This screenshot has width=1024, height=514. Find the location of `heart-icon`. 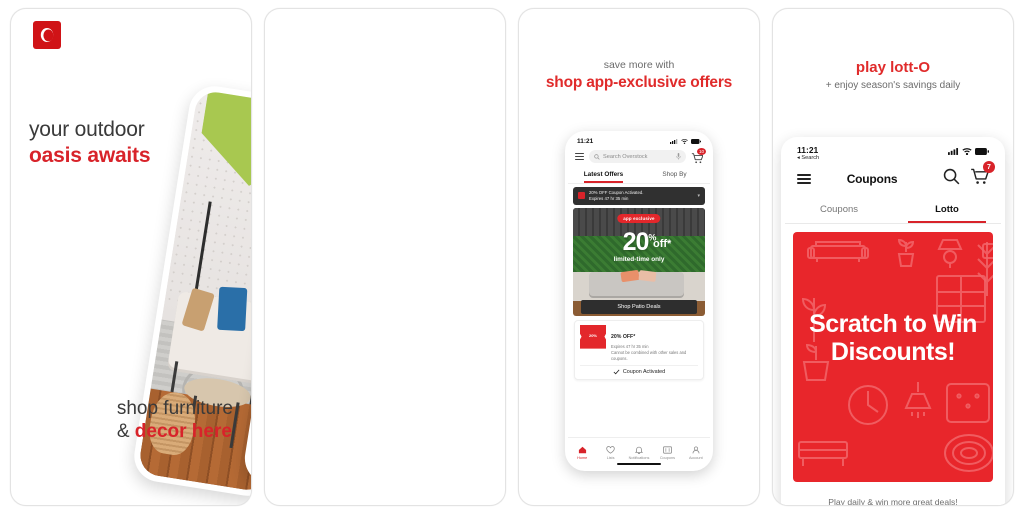

heart-icon is located at coordinates (610, 450).